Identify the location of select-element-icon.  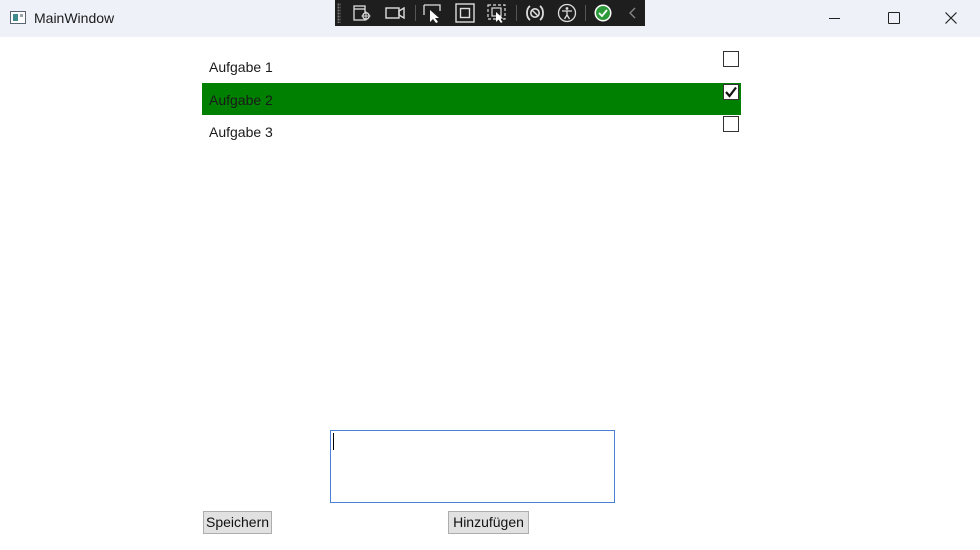
(433, 13).